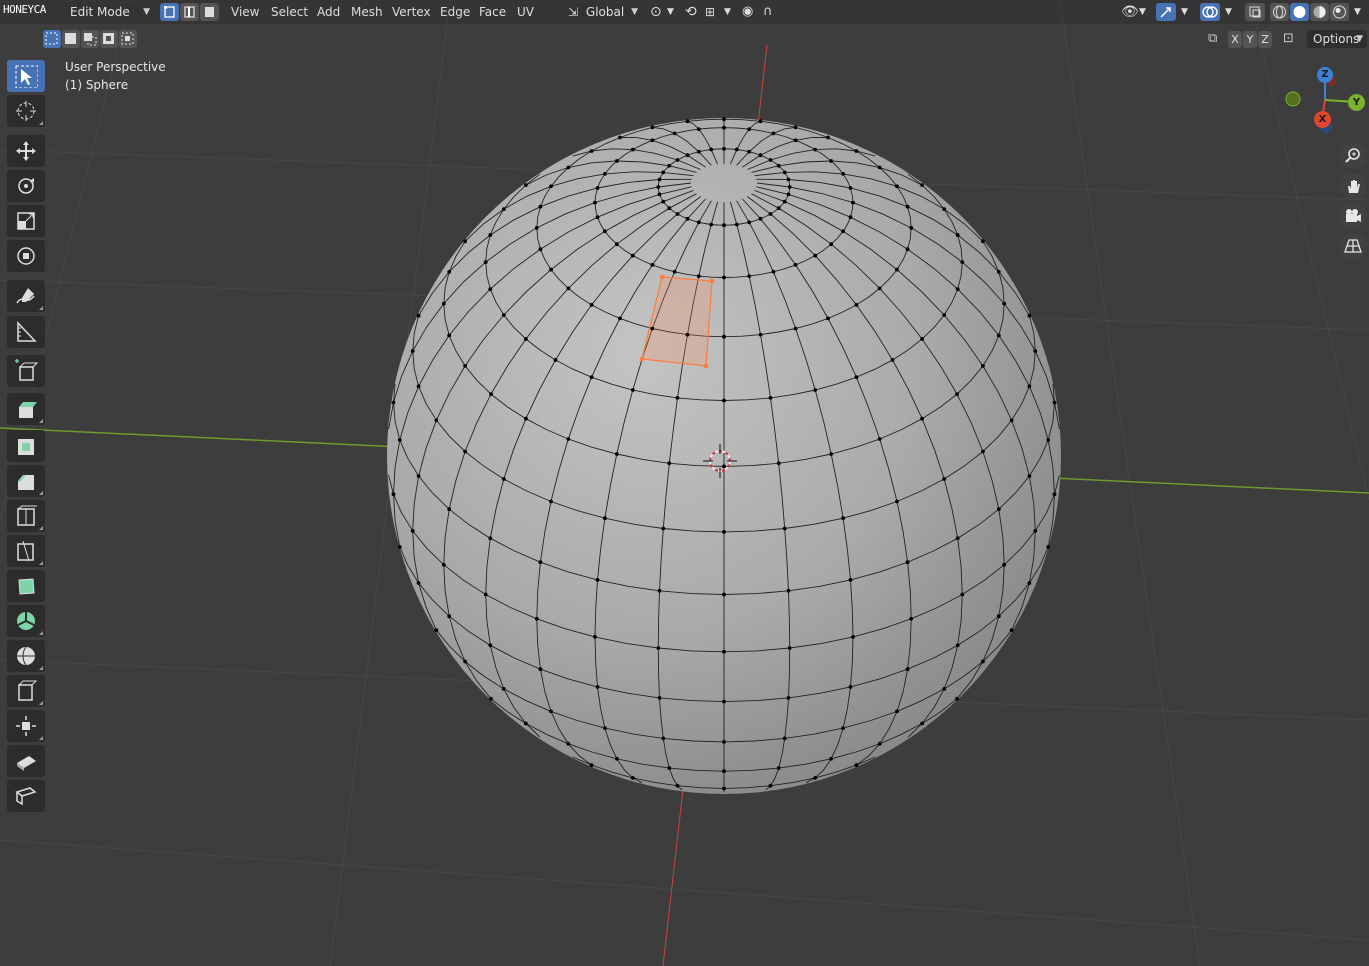  What do you see at coordinates (26, 111) in the screenshot?
I see `tool-cursor` at bounding box center [26, 111].